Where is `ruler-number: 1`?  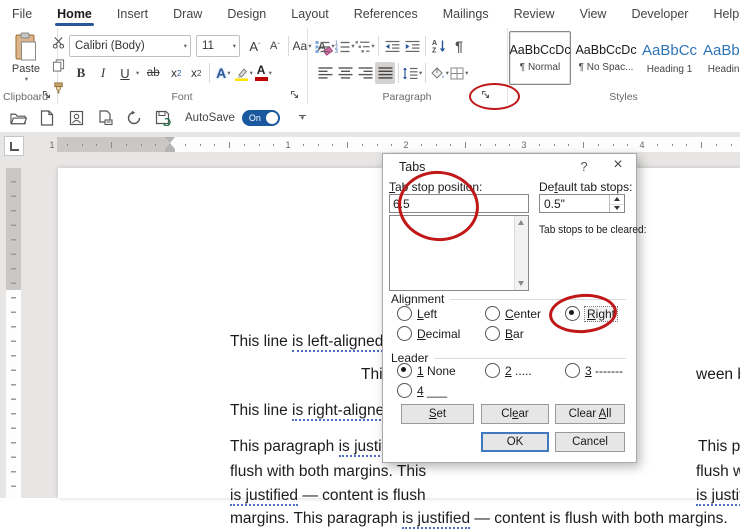
ruler-number: 1 is located at coordinates (52, 145).